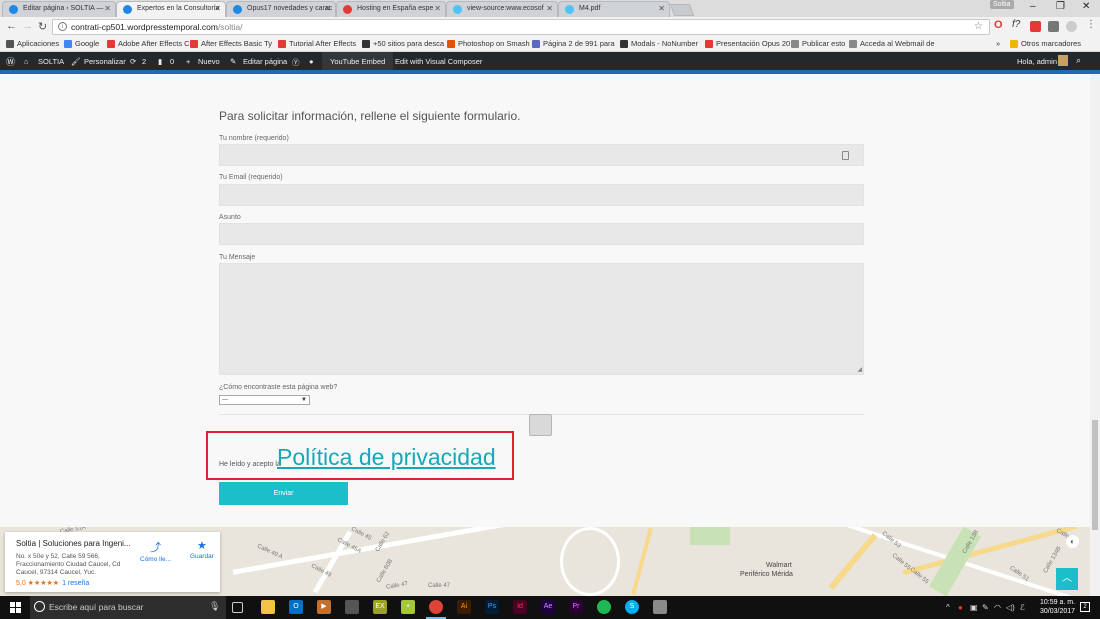  I want to click on taskbar-search: Escribe aquí para buscar 🎙, so click(128, 607).